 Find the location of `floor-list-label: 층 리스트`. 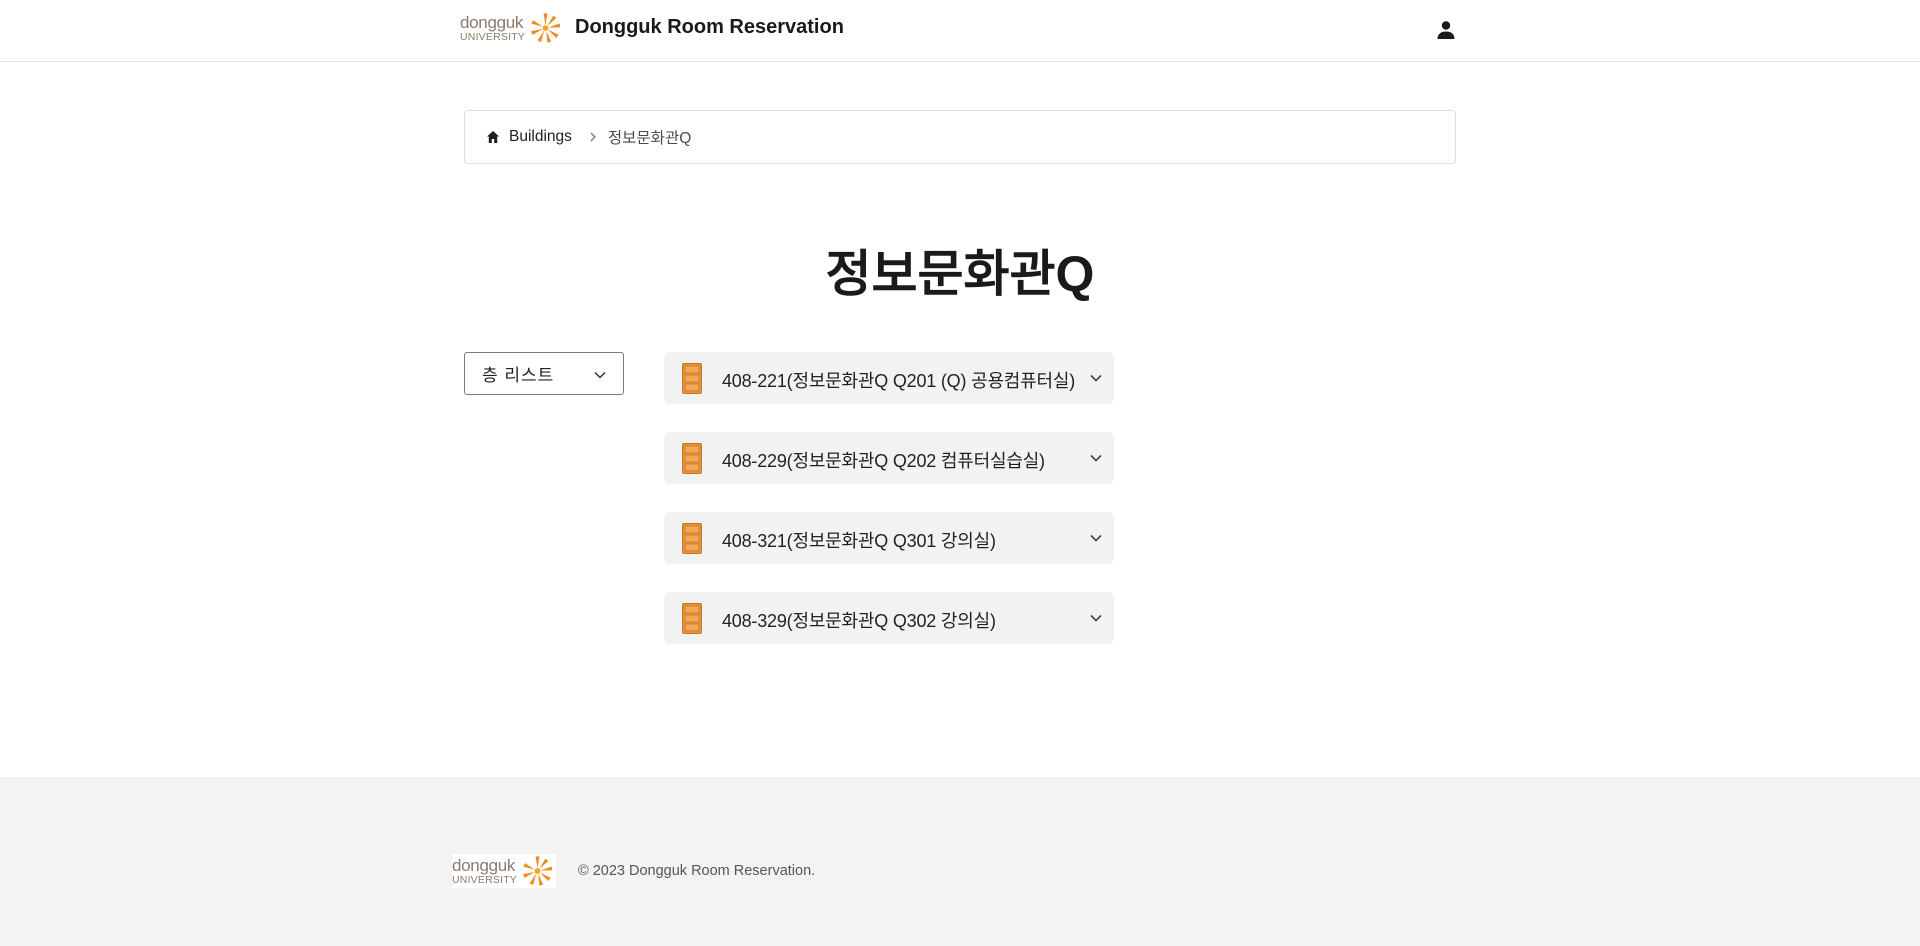

floor-list-label: 층 리스트 is located at coordinates (518, 375).